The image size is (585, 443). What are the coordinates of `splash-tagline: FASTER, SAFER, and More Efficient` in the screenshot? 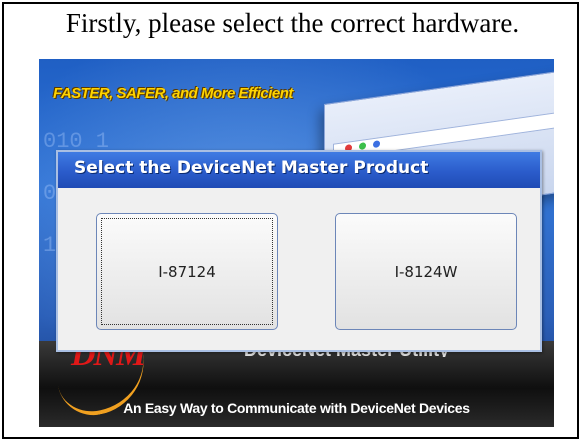 It's located at (173, 93).